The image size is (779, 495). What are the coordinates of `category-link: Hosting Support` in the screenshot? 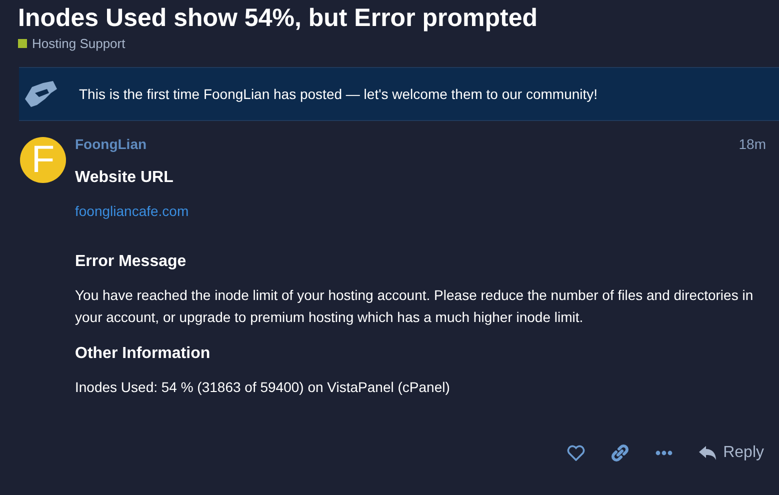 It's located at (79, 43).